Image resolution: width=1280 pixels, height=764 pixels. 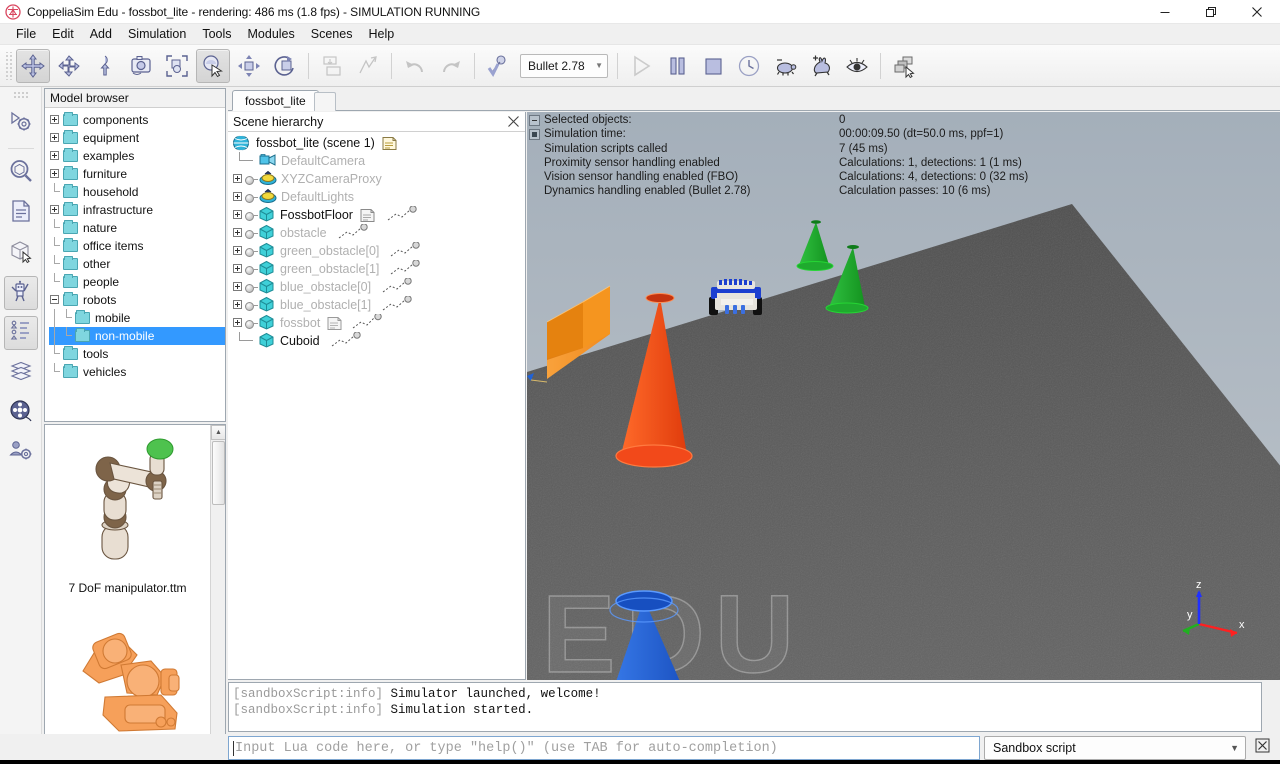 What do you see at coordinates (20, 293) in the screenshot?
I see `model-browser-toggle-button` at bounding box center [20, 293].